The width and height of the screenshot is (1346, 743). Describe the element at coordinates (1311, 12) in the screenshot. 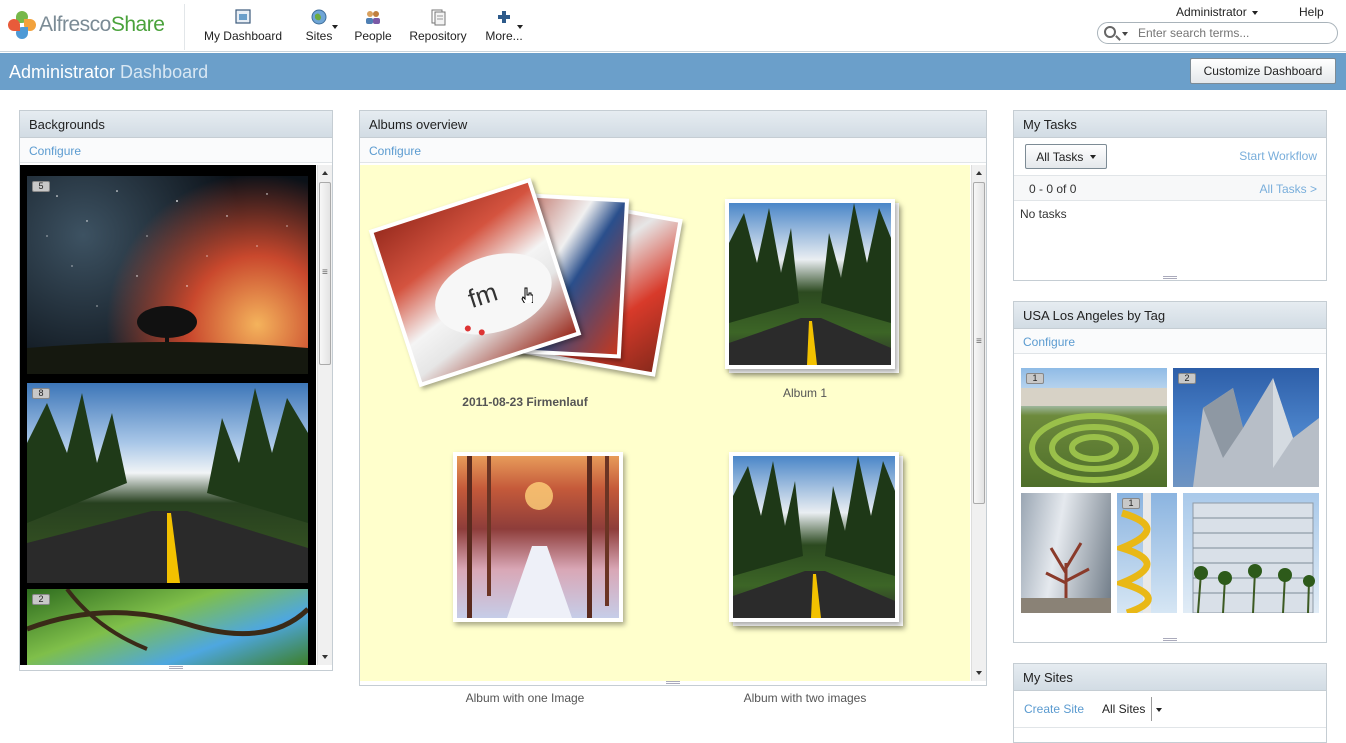

I see `help-link: Help` at that location.